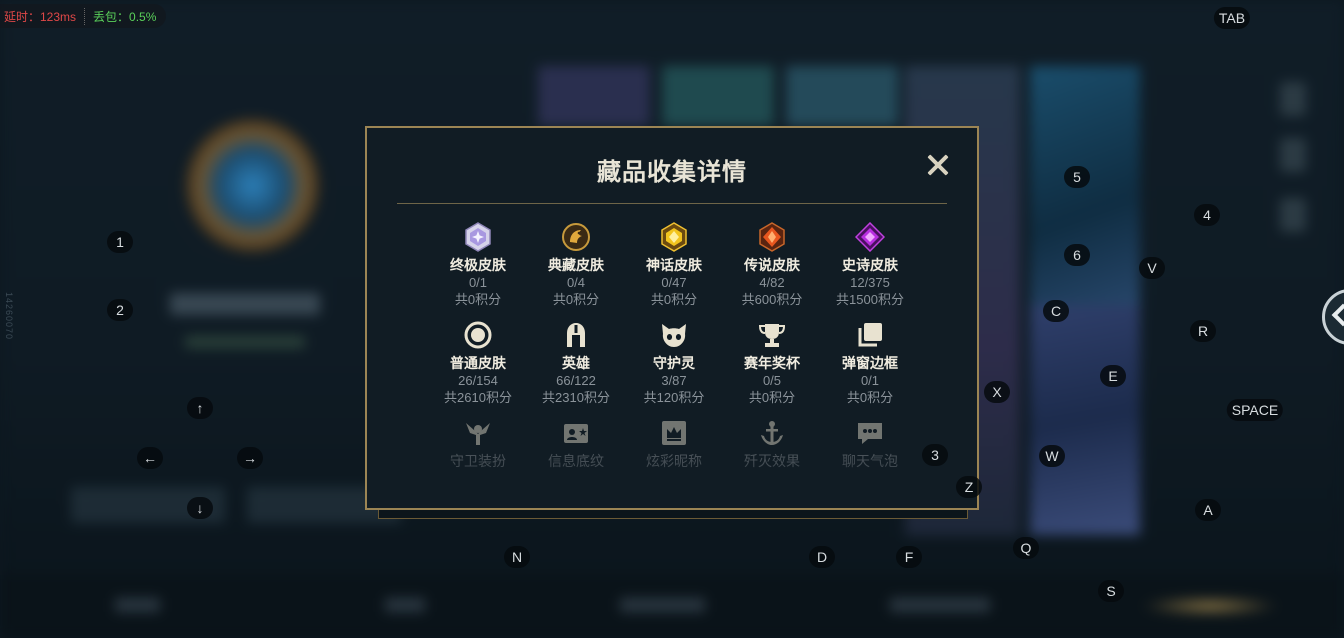 This screenshot has height=638, width=1344. Describe the element at coordinates (969, 487) in the screenshot. I see `key-hint-z: Z` at that location.